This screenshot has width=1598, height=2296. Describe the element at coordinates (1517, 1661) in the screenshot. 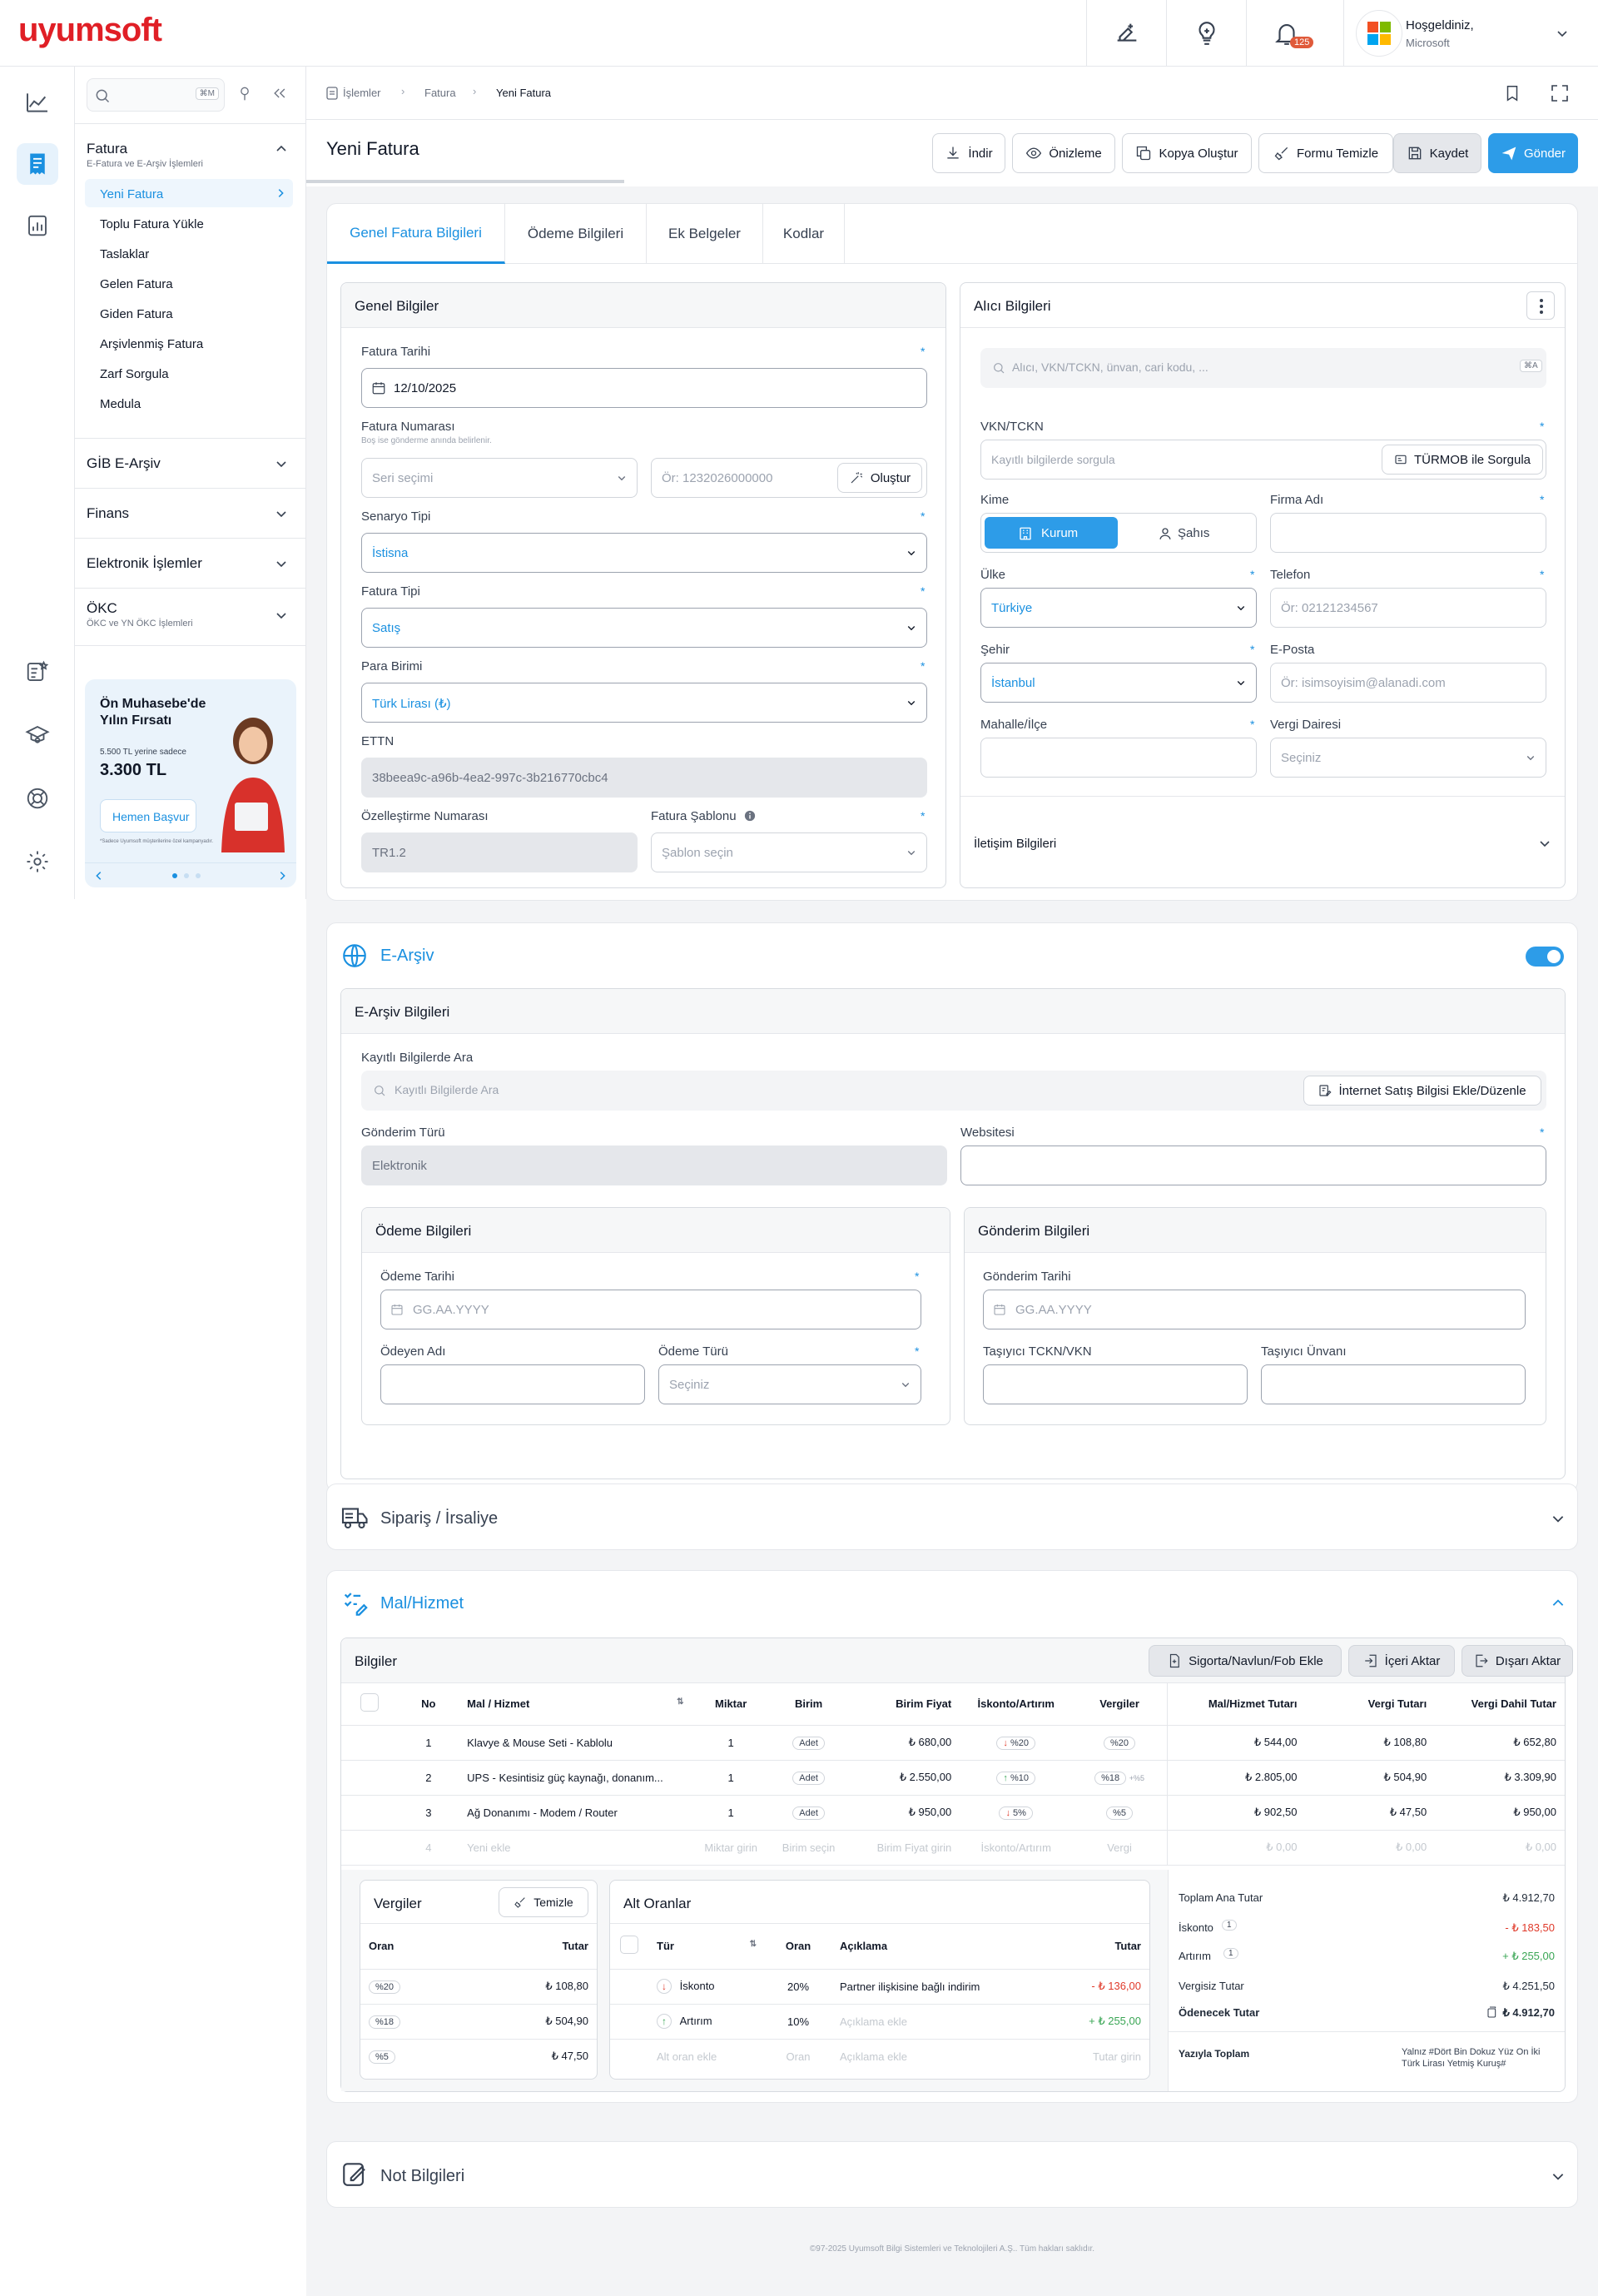

I see `export-button: Dışarı Aktar` at that location.